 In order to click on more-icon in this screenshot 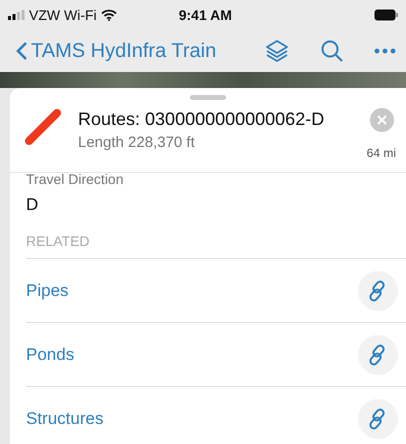, I will do `click(385, 51)`.